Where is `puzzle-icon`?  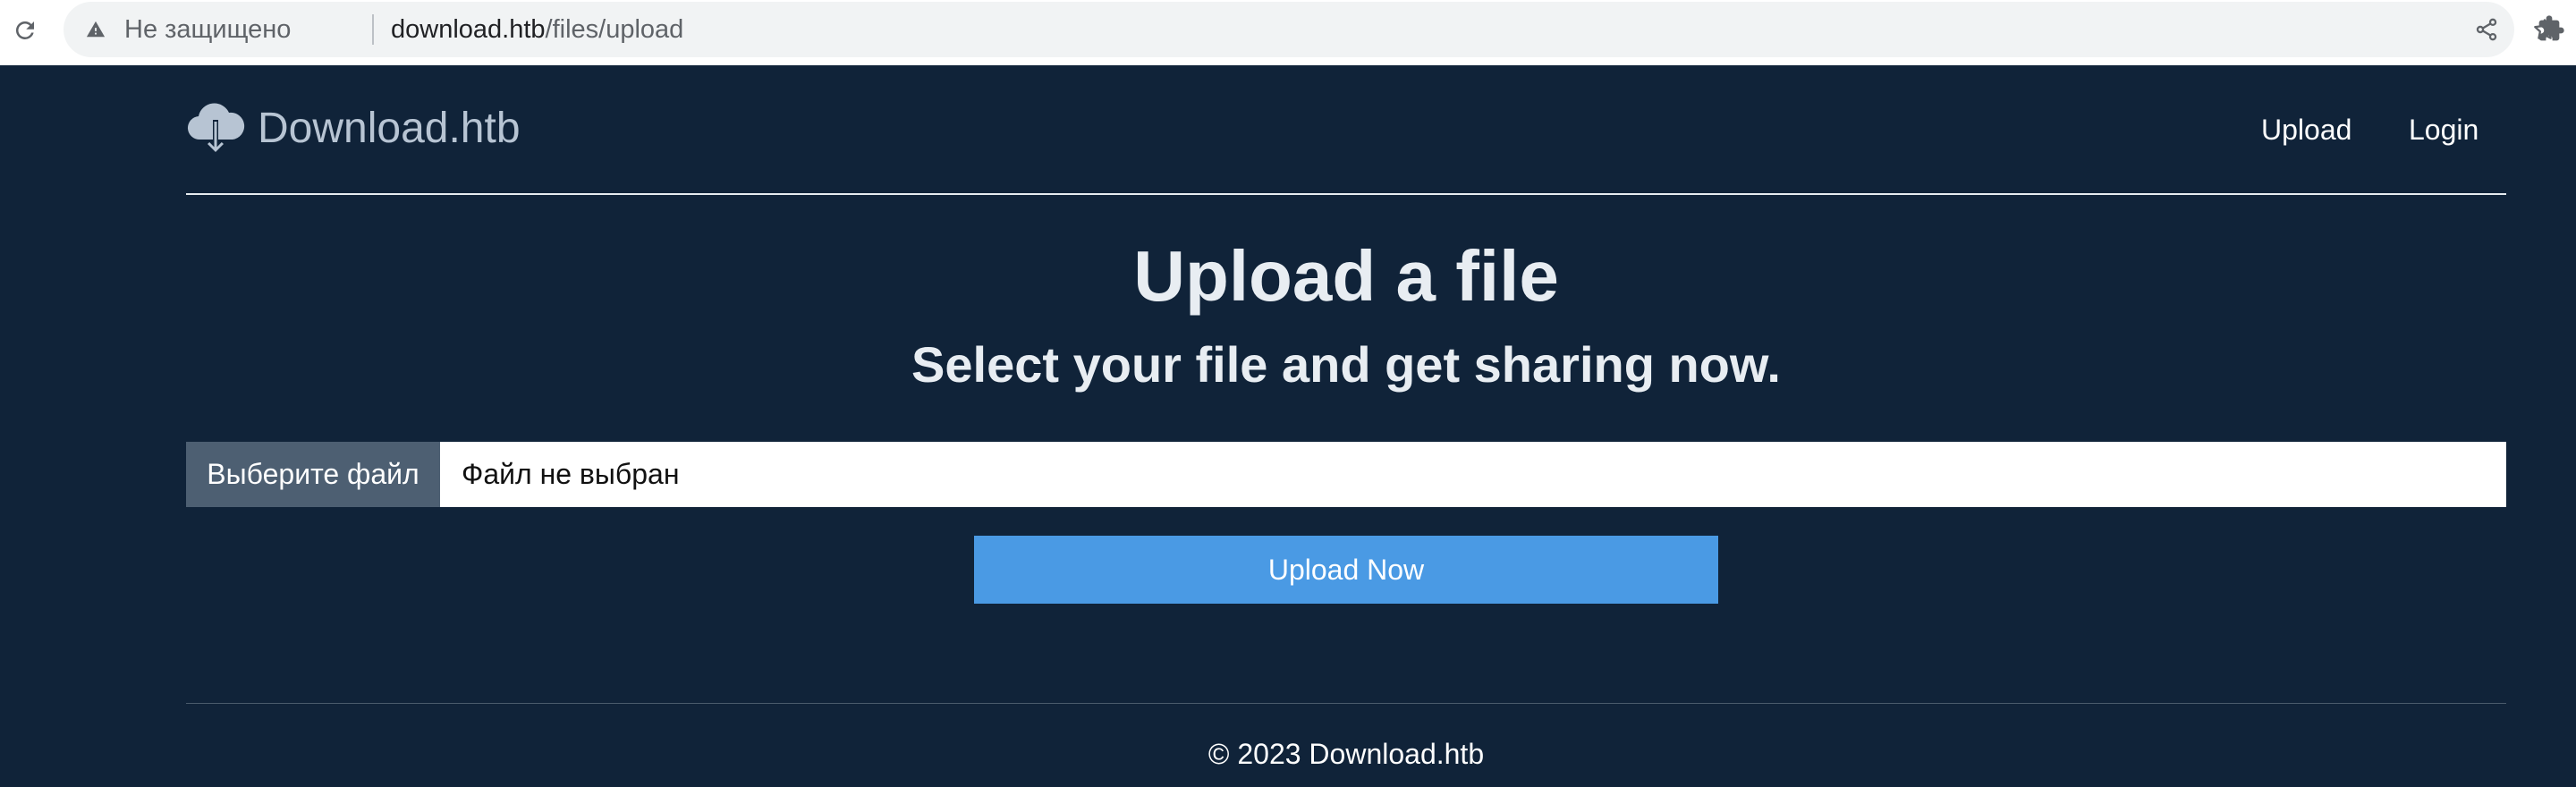
puzzle-icon is located at coordinates (2551, 29).